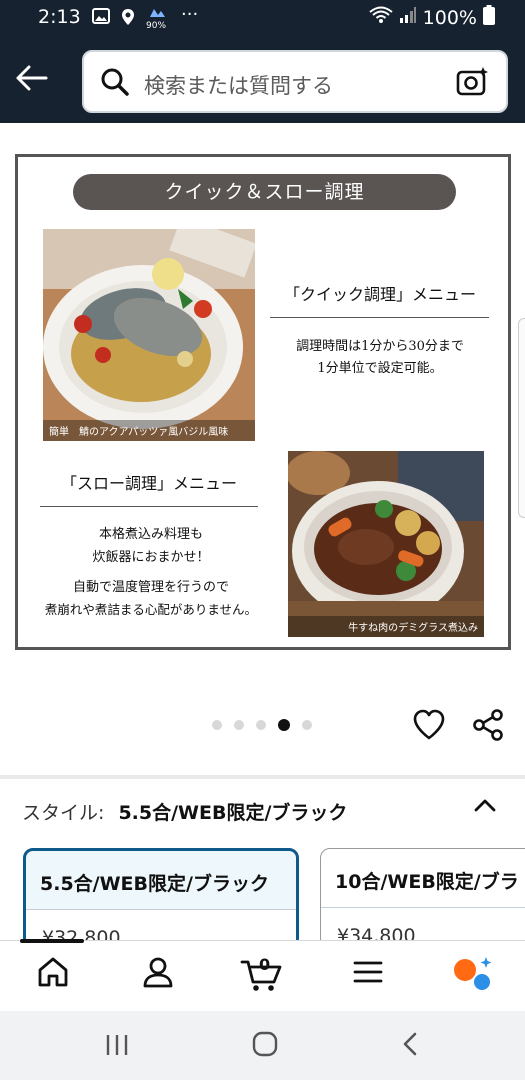 The height and width of the screenshot is (1080, 525). What do you see at coordinates (161, 898) in the screenshot?
I see `style-option-selected: 5.5合/WEB限定/ブラック ¥32,800` at bounding box center [161, 898].